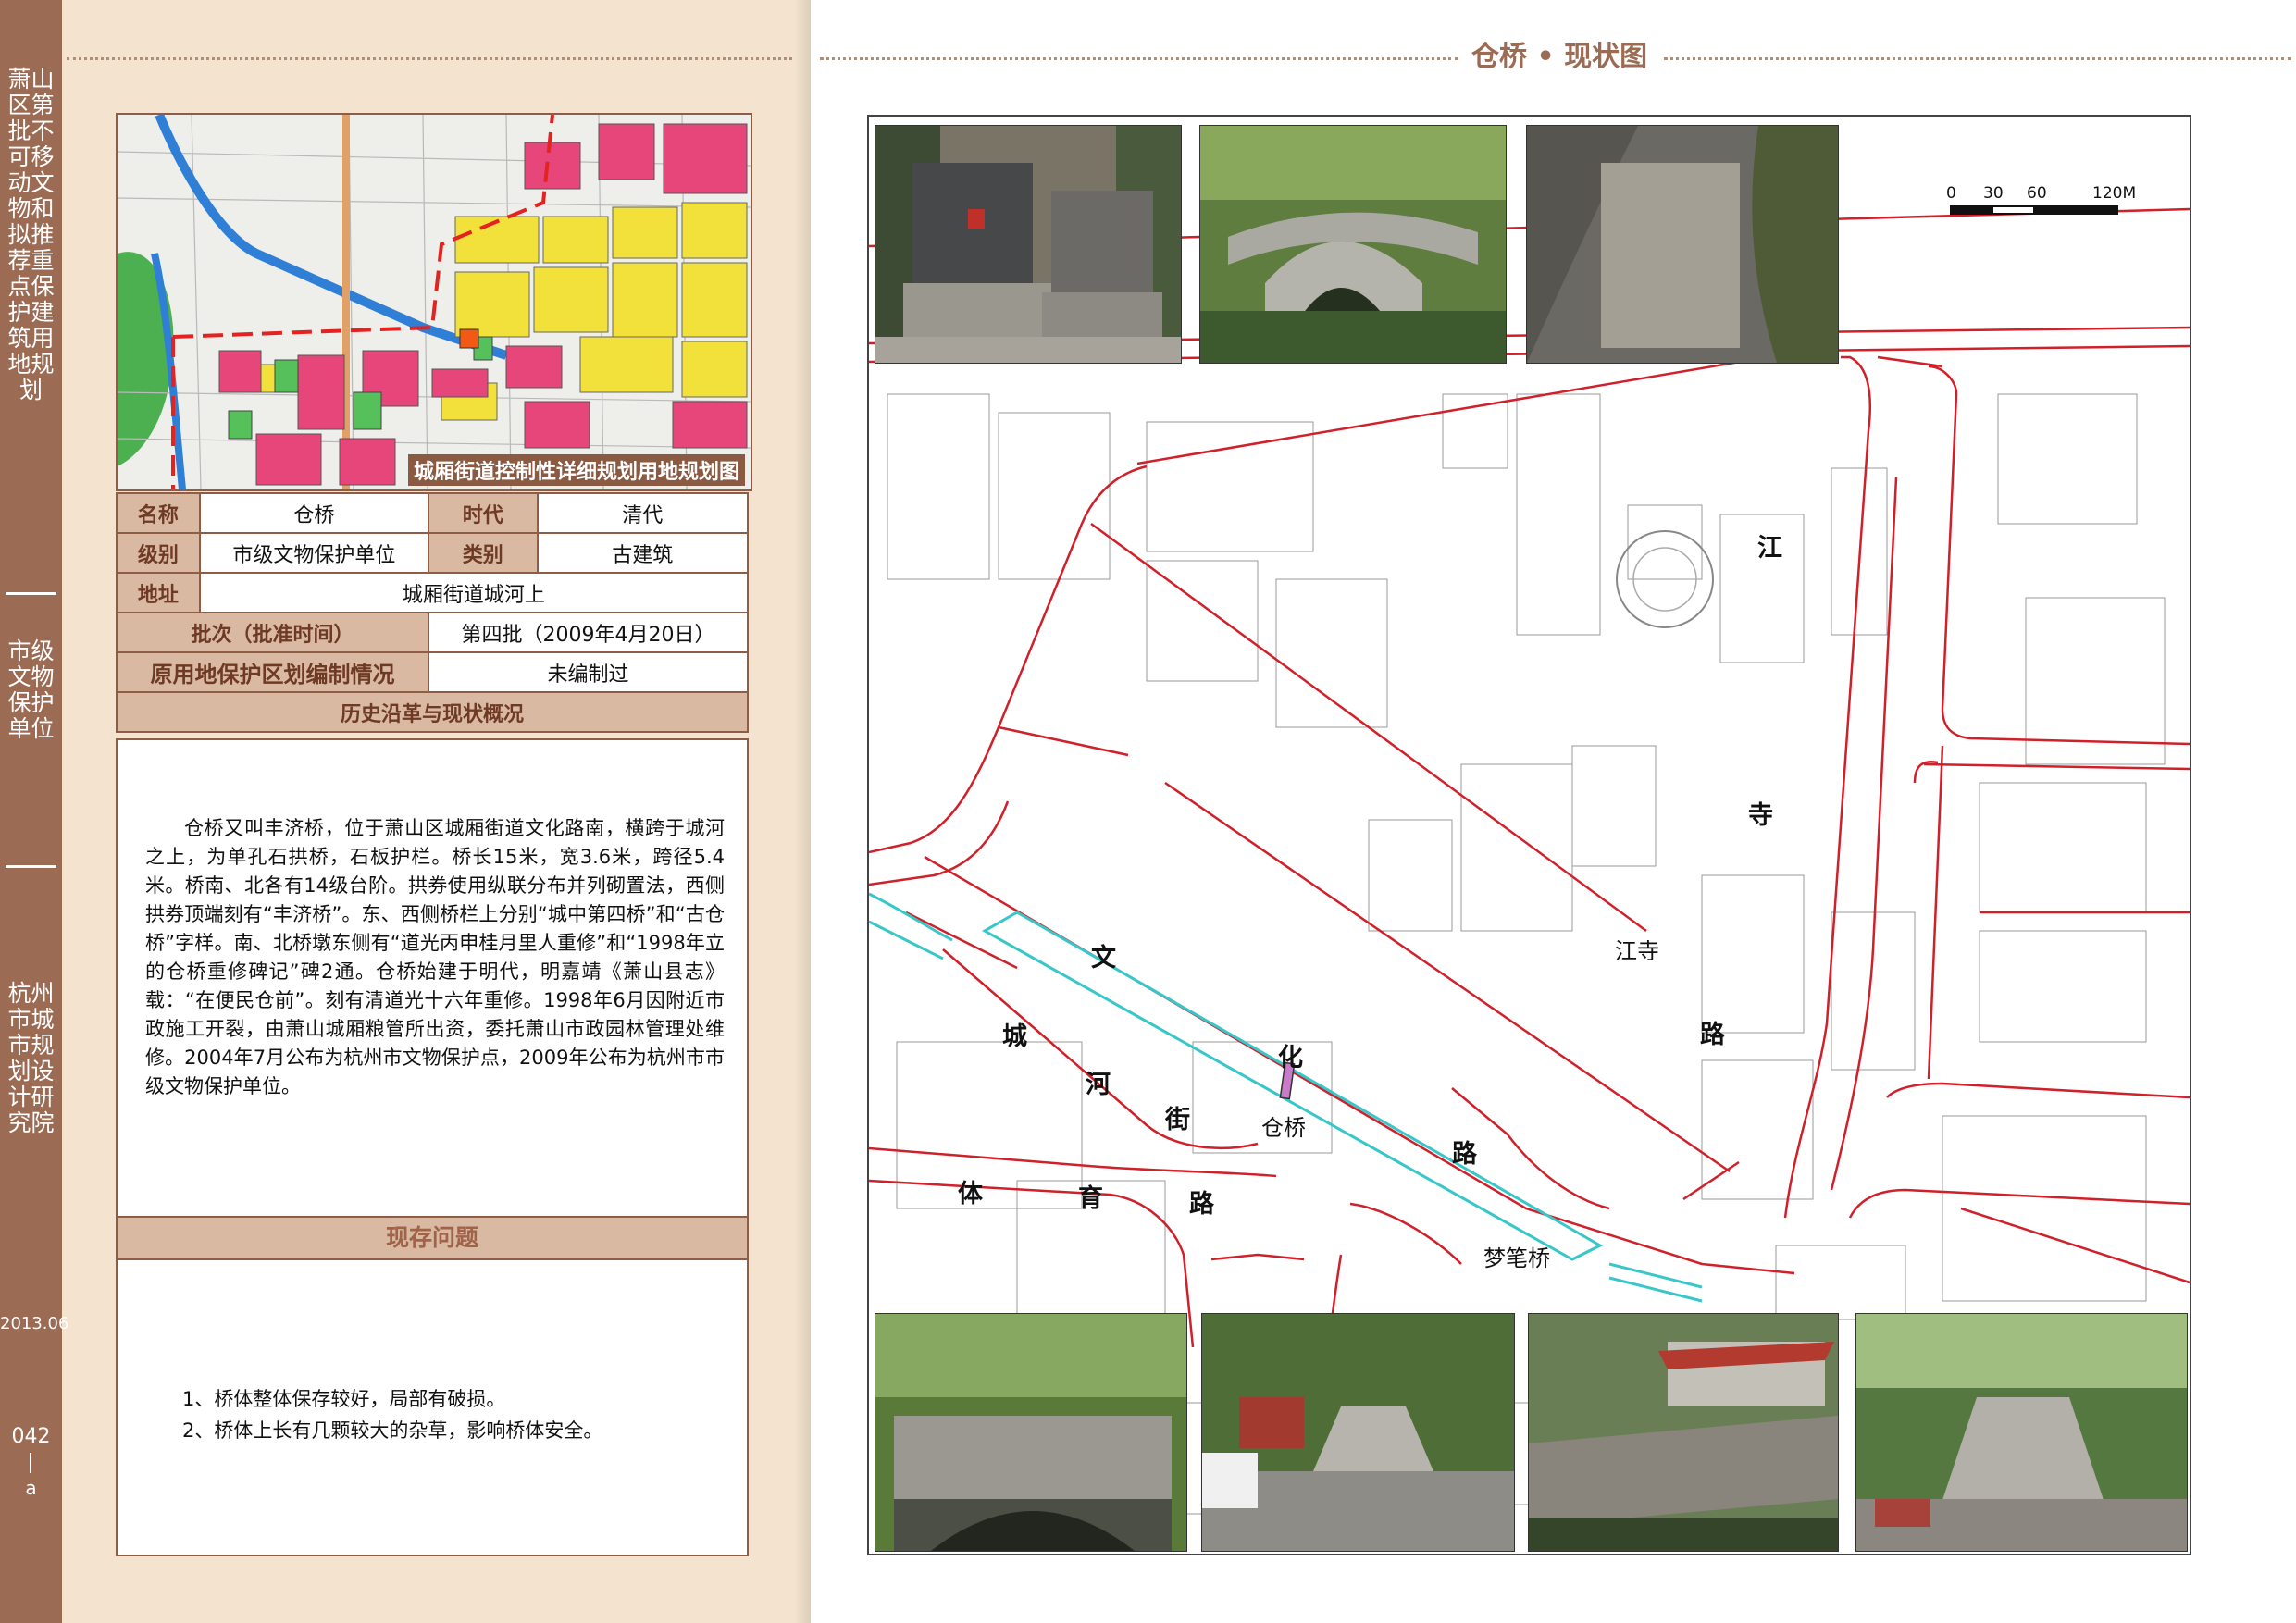  I want to click on problem-item-1: 1、桥体整体保存较好，局部有破损。, so click(344, 1399).